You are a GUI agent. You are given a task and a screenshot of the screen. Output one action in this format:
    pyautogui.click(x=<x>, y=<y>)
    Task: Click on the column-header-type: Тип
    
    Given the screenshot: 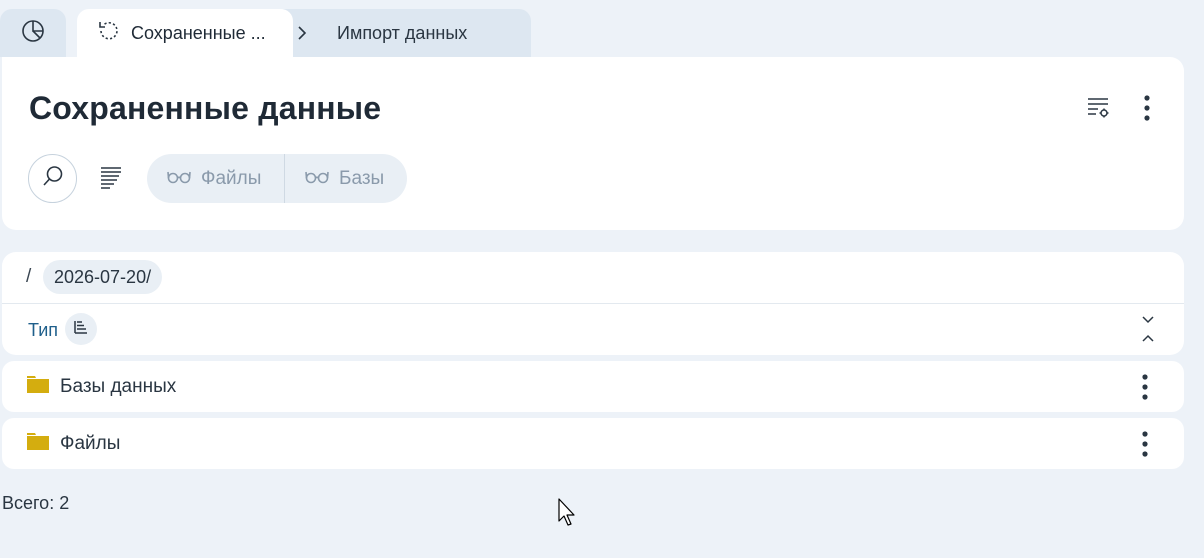 What is the action you would take?
    pyautogui.click(x=43, y=330)
    